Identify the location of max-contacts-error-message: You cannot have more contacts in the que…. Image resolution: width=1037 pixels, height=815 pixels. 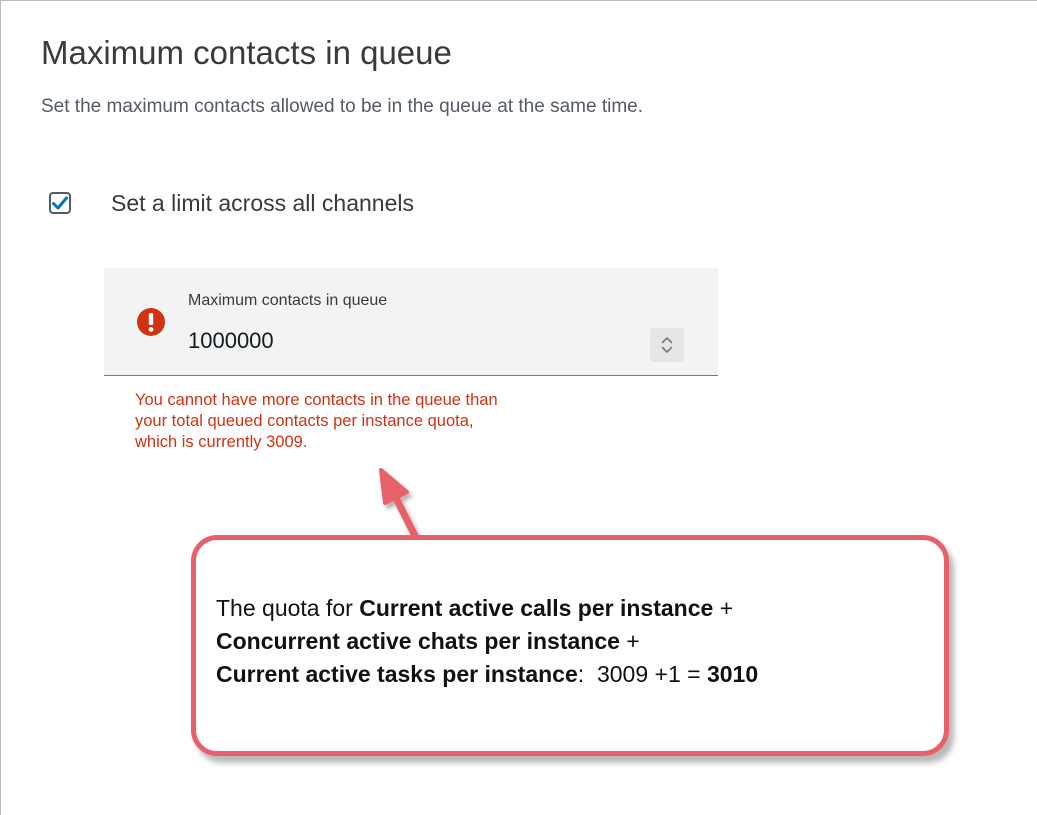
(415, 421).